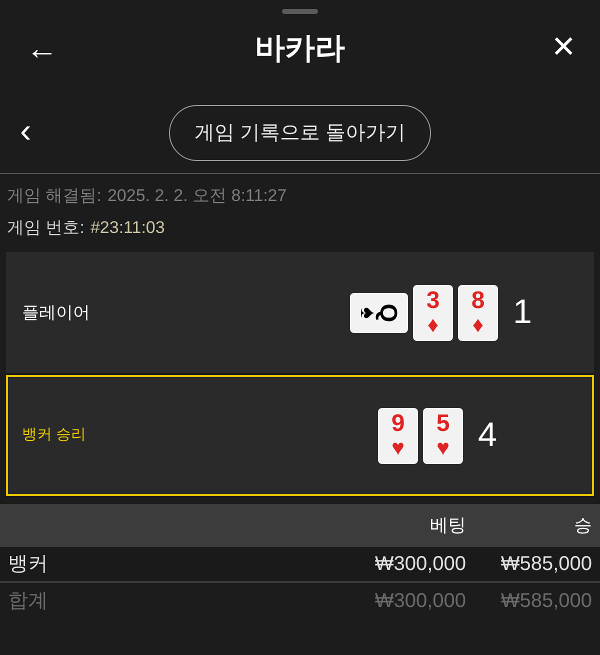 Image resolution: width=600 pixels, height=655 pixels. Describe the element at coordinates (558, 48) in the screenshot. I see `close-button: ✕` at that location.